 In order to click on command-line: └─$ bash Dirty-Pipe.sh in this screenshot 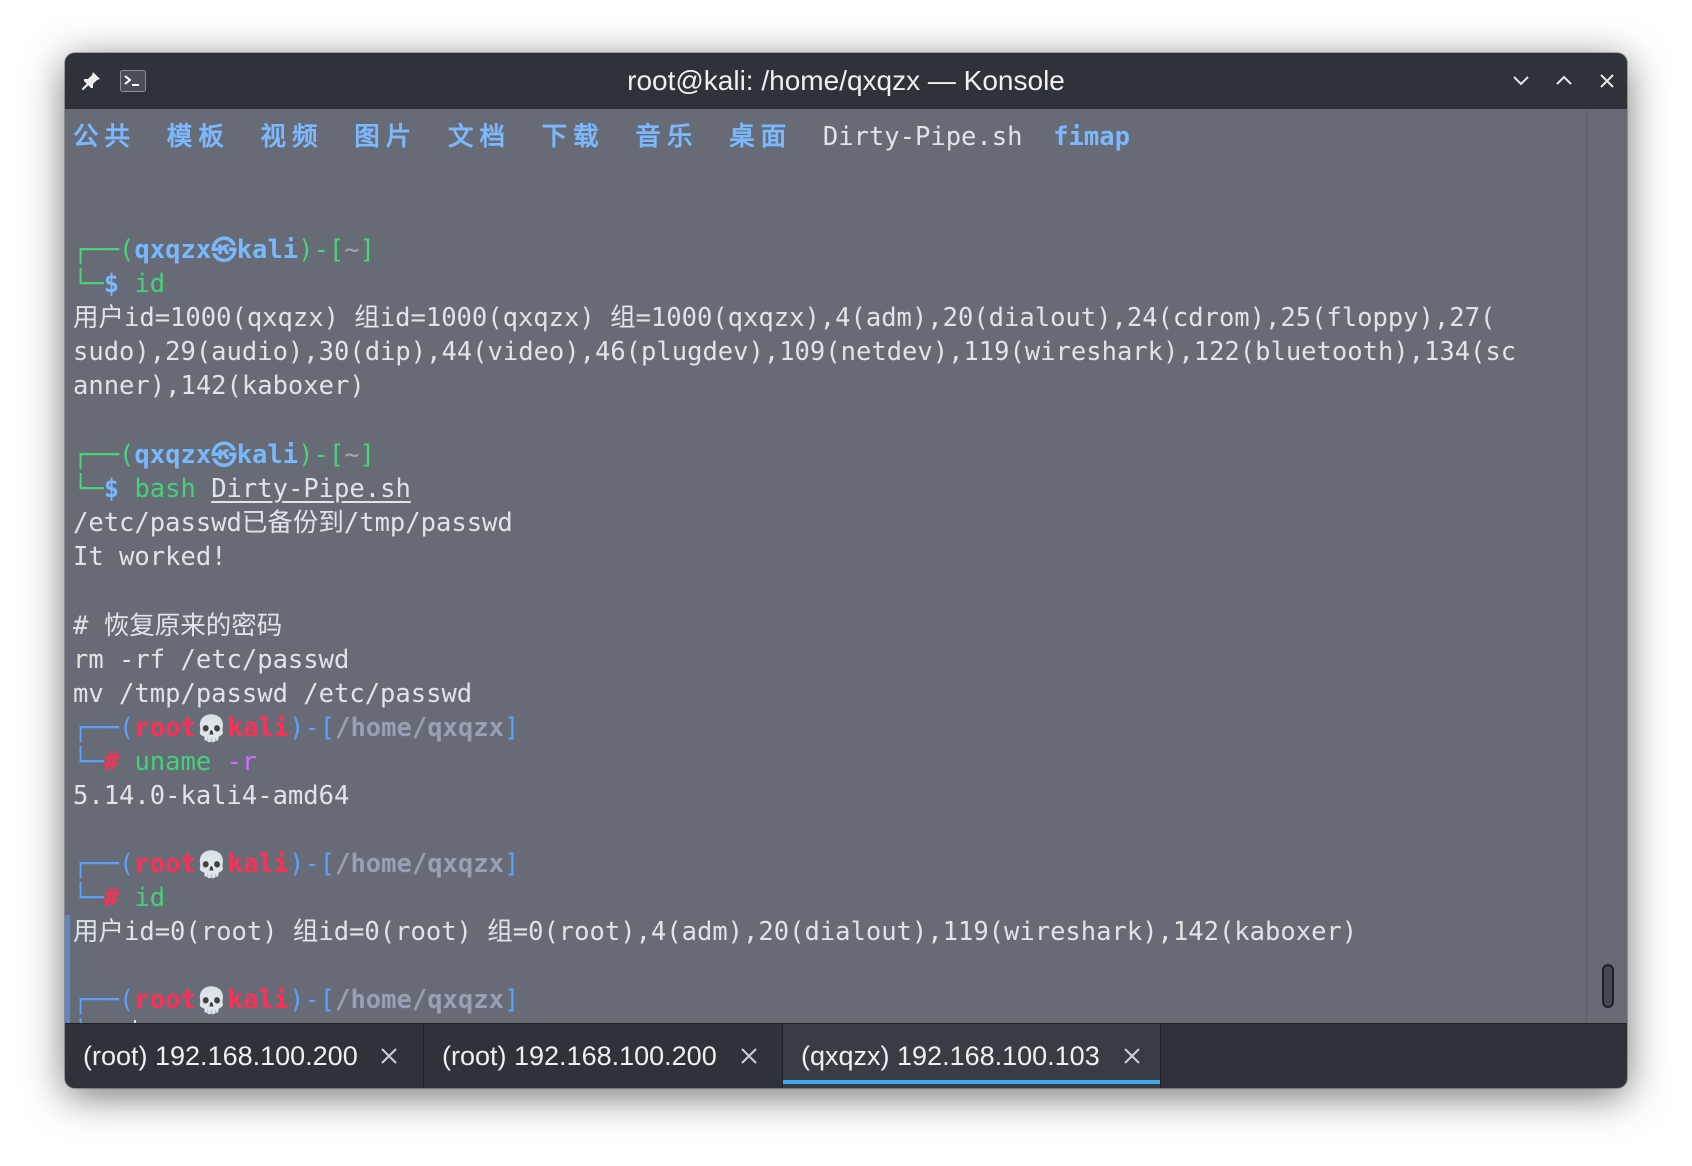, I will do `click(242, 489)`.